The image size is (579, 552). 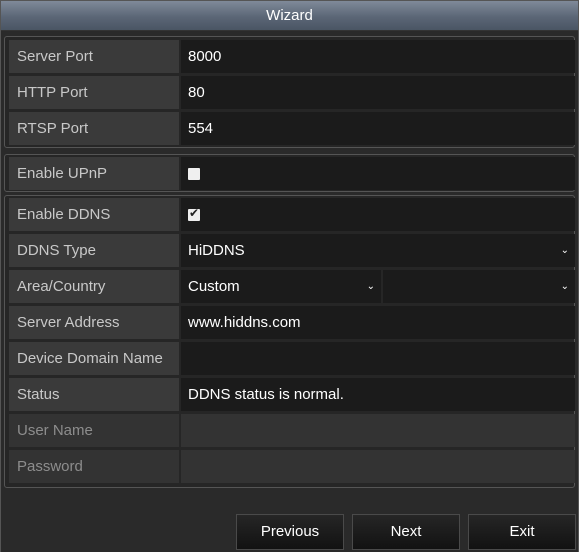 What do you see at coordinates (94, 358) in the screenshot?
I see `device-domain-name-label: Device Domain Name` at bounding box center [94, 358].